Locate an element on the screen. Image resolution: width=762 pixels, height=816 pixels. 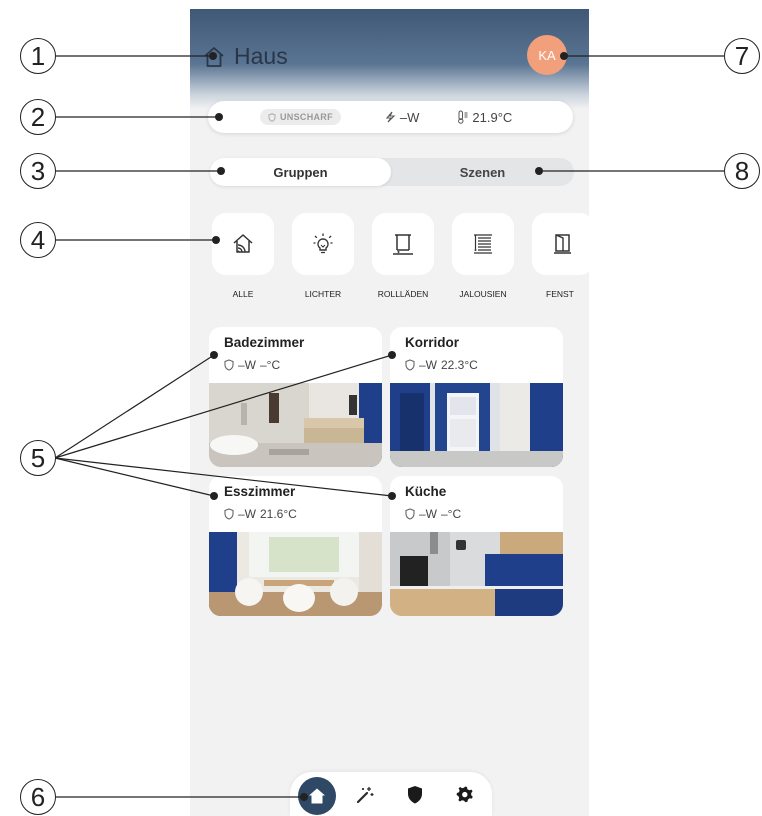
callout-2: 2 is located at coordinates (38, 117).